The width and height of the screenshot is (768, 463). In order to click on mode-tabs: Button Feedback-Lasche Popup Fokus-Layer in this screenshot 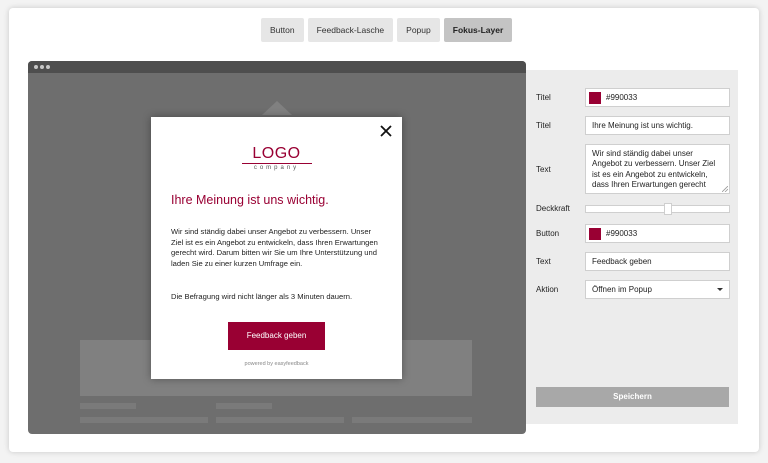, I will do `click(387, 30)`.